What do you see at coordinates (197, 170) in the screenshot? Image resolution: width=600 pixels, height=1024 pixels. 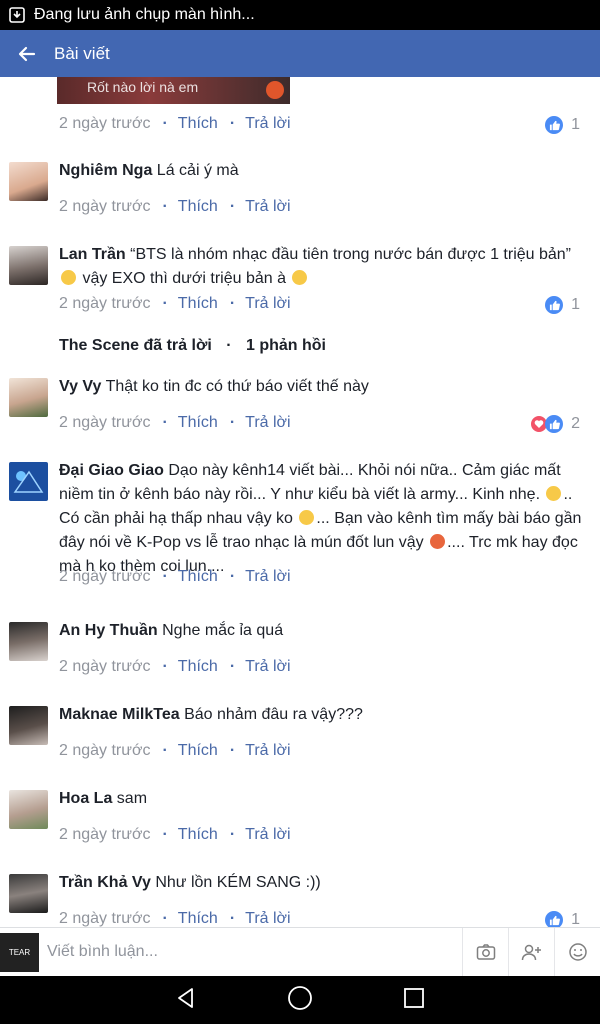 I see `comment-text: Lá cải ý mà` at bounding box center [197, 170].